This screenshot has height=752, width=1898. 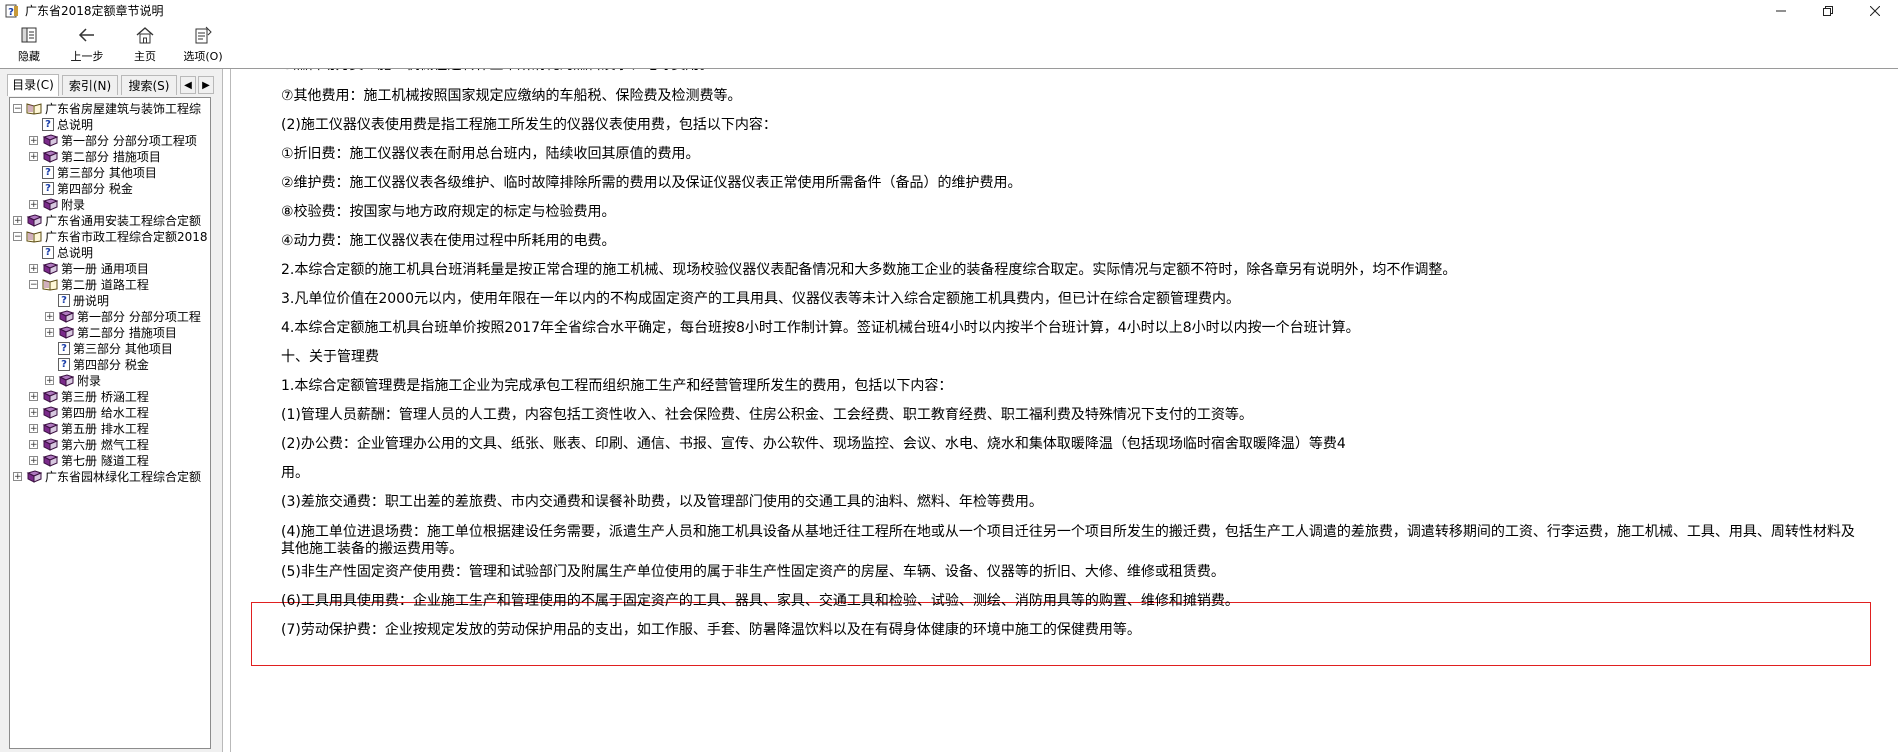 What do you see at coordinates (1780, 10) in the screenshot?
I see `minimize-button` at bounding box center [1780, 10].